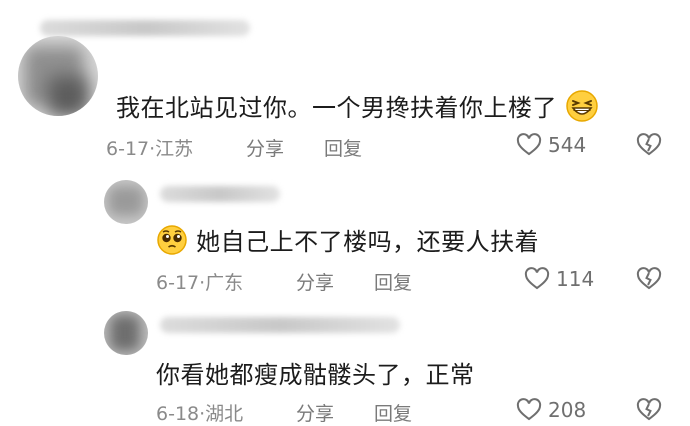  Describe the element at coordinates (150, 149) in the screenshot. I see `comment-meta: 6-17·江苏` at that location.